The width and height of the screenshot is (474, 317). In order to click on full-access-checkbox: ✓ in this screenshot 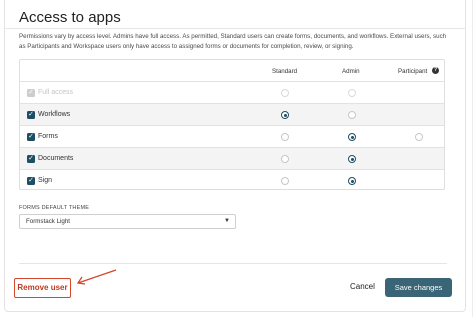, I will do `click(31, 93)`.